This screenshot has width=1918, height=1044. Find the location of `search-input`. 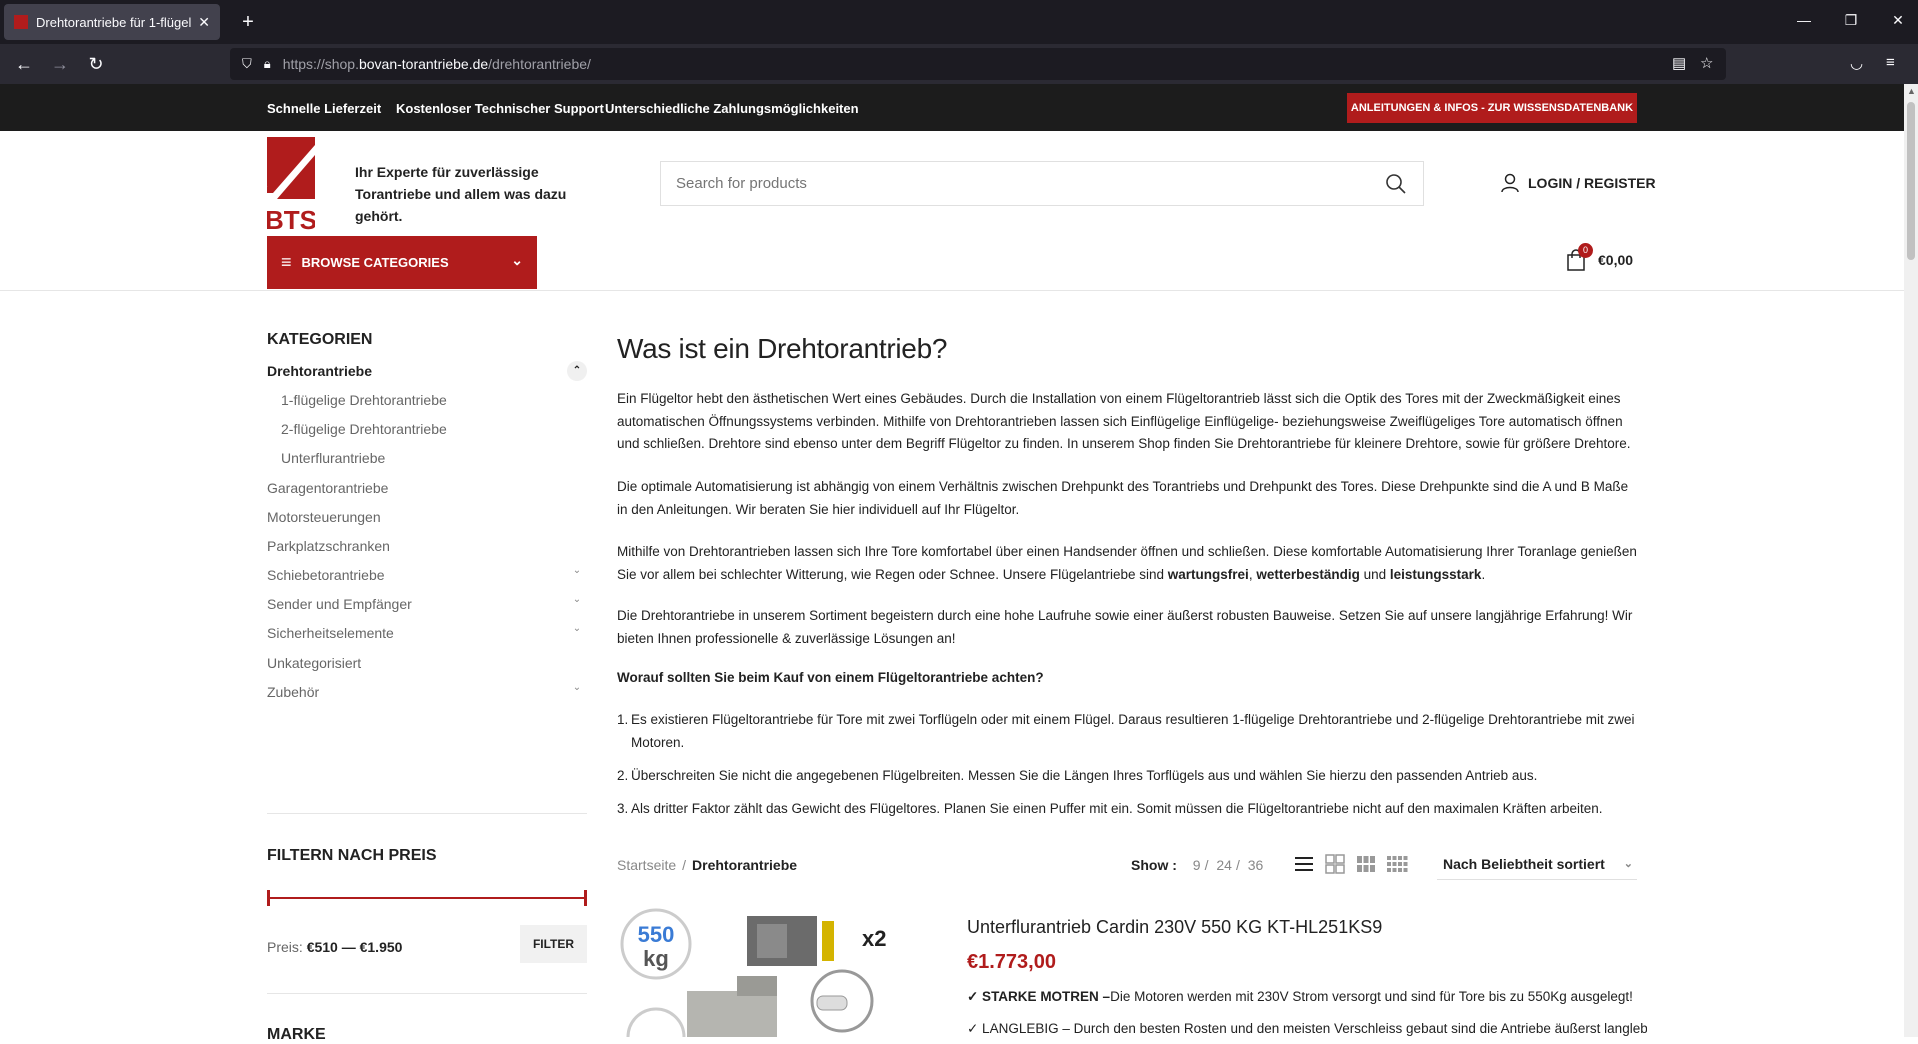

search-input is located at coordinates (1011, 183).